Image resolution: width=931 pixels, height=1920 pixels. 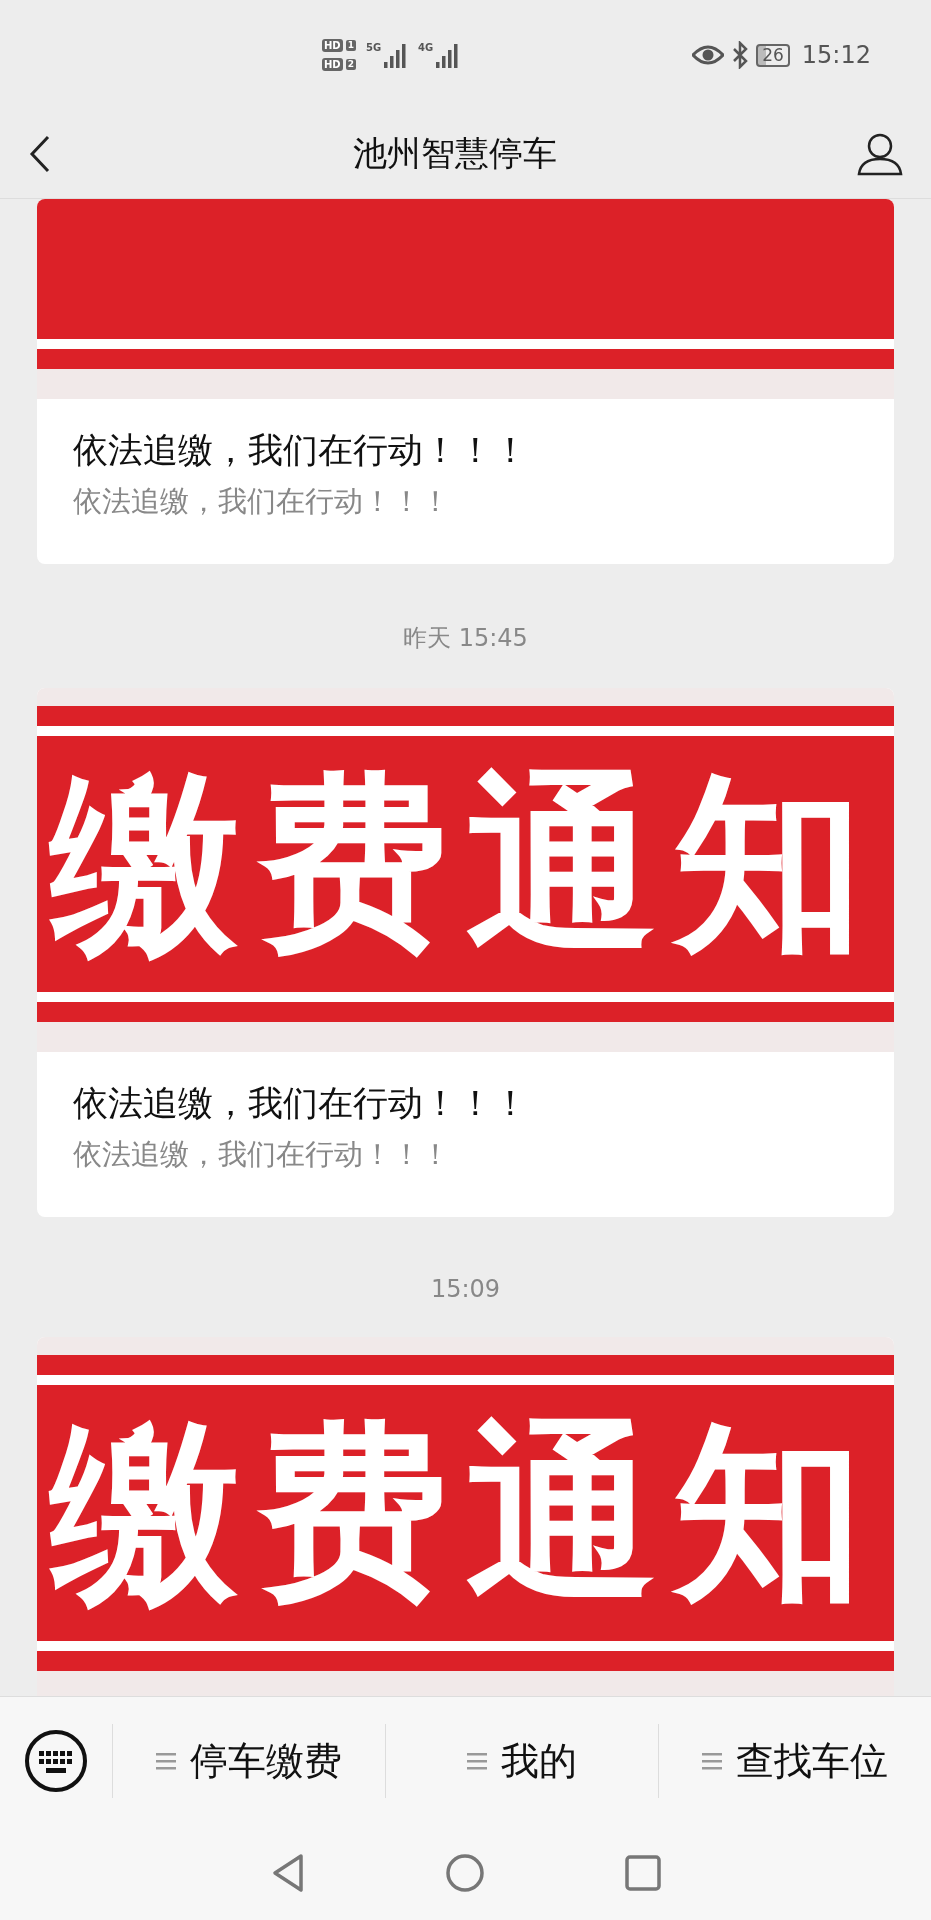 I want to click on keyboard-icon, so click(x=56, y=1761).